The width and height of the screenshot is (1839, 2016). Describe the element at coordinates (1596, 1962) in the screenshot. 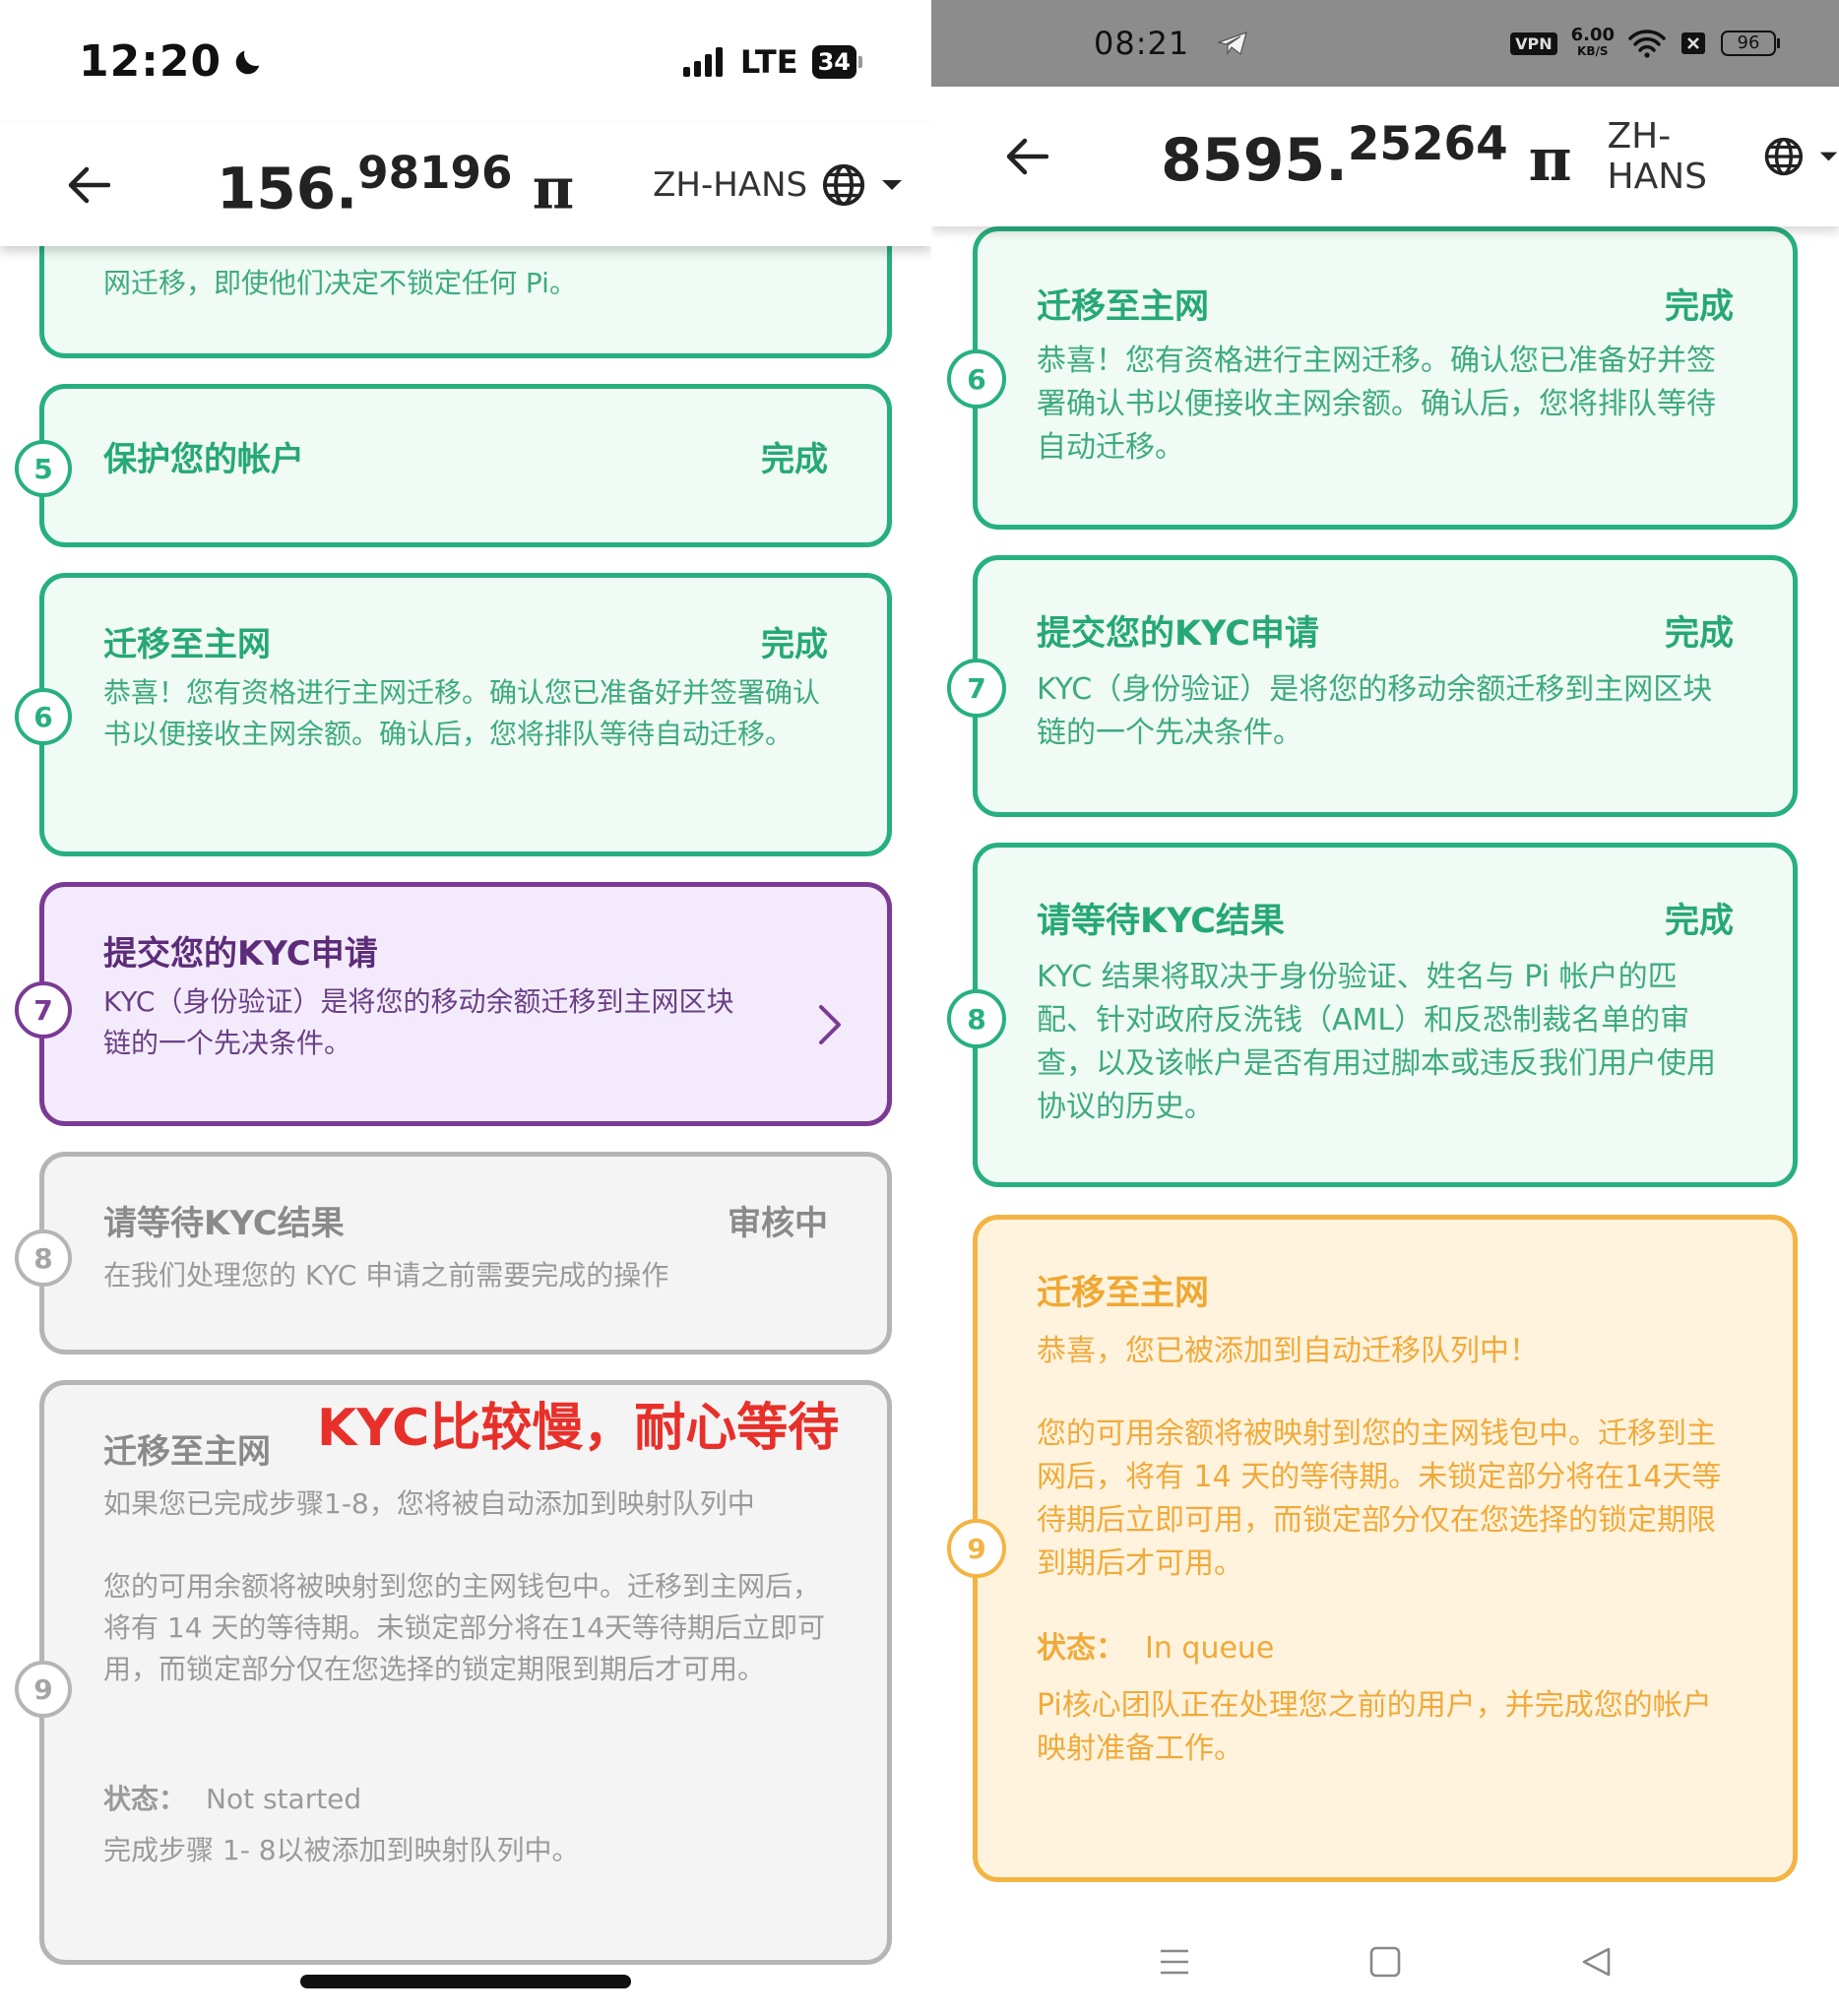

I see `back-triangle-icon` at that location.